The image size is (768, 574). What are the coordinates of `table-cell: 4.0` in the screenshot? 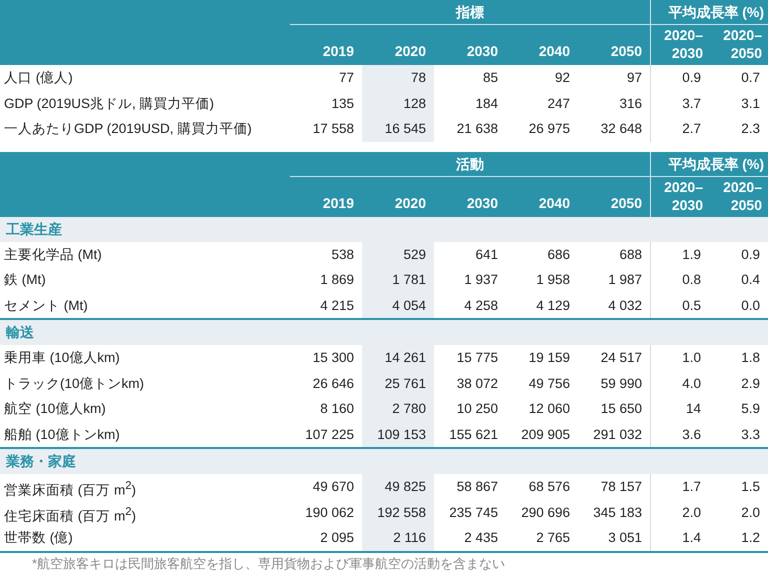 It's located at (679, 383).